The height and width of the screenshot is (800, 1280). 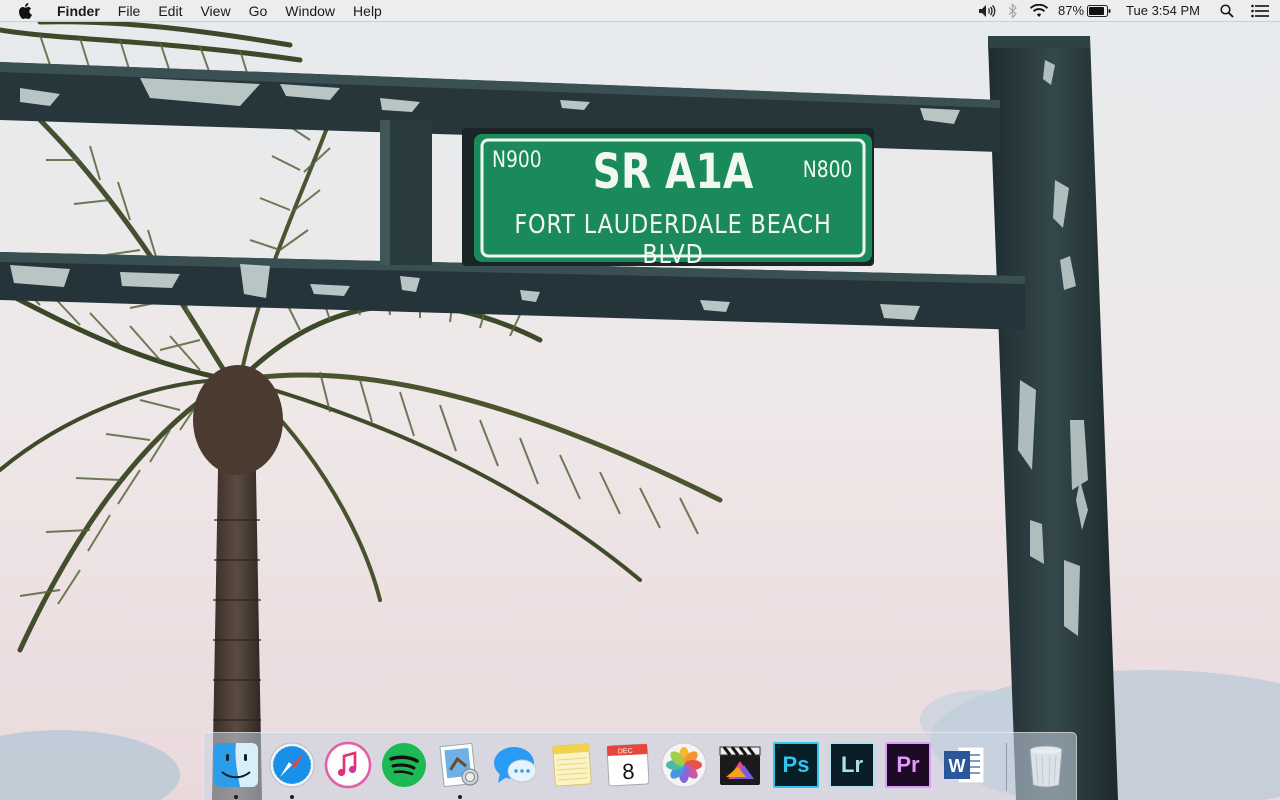 What do you see at coordinates (625, 752) in the screenshot?
I see `calendar-month: DEC` at bounding box center [625, 752].